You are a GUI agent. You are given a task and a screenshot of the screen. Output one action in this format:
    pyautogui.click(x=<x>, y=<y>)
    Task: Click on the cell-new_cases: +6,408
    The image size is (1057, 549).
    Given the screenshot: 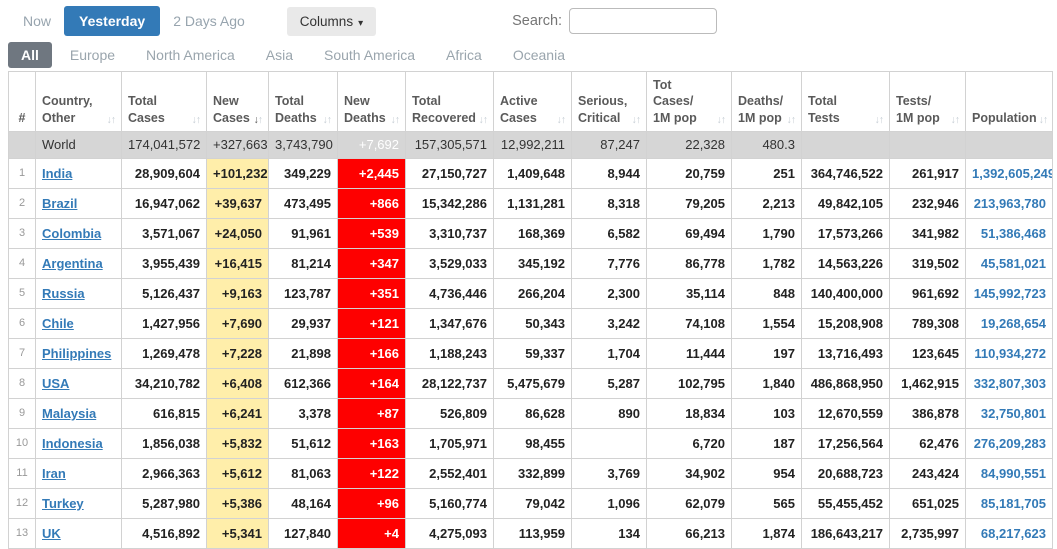 What is the action you would take?
    pyautogui.click(x=237, y=383)
    